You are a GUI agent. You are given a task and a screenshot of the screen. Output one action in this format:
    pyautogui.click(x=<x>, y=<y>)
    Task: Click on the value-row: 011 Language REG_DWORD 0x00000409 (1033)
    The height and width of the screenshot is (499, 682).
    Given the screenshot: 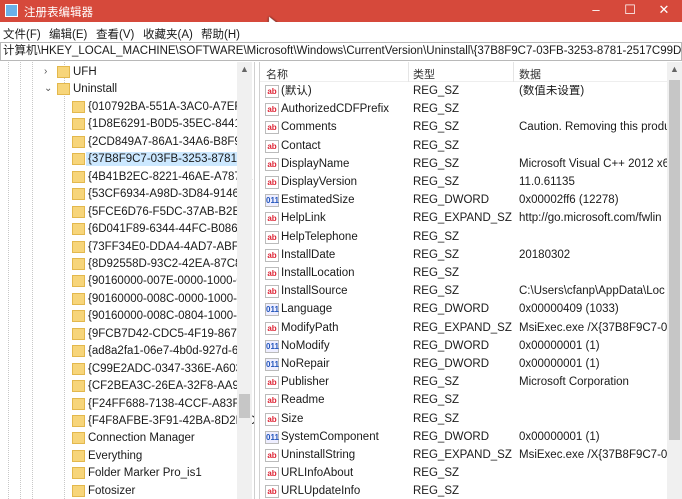 What is the action you would take?
    pyautogui.click(x=464, y=310)
    